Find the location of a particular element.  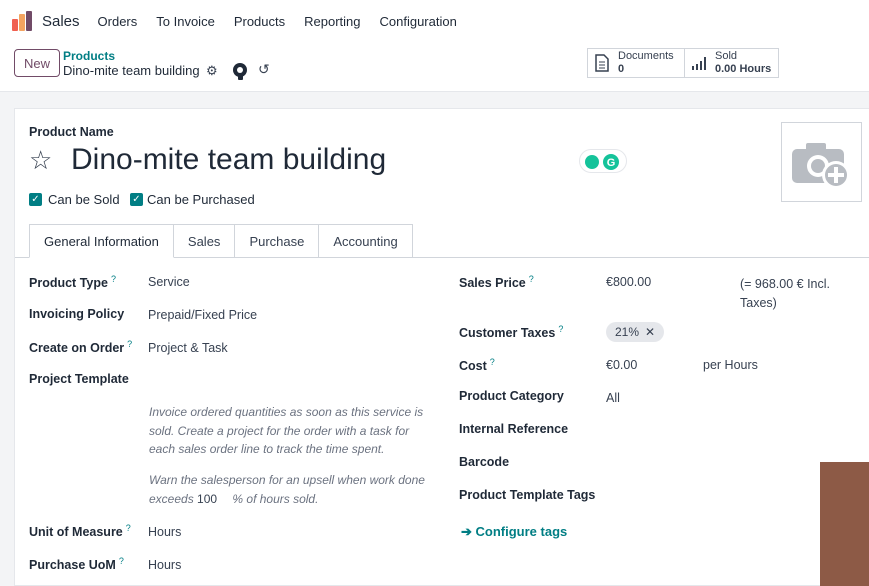

product-name-label: Product Name is located at coordinates (71, 132).